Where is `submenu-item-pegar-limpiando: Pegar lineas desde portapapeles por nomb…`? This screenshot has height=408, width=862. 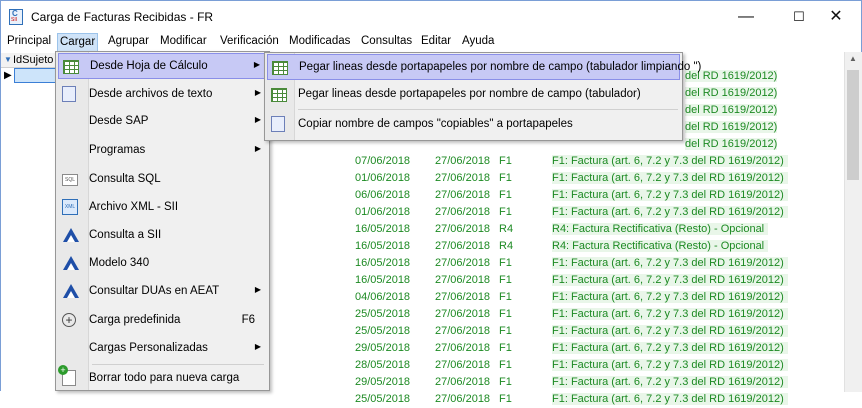
submenu-item-pegar-limpiando: Pegar lineas desde portapapeles por nomb… is located at coordinates (484, 67).